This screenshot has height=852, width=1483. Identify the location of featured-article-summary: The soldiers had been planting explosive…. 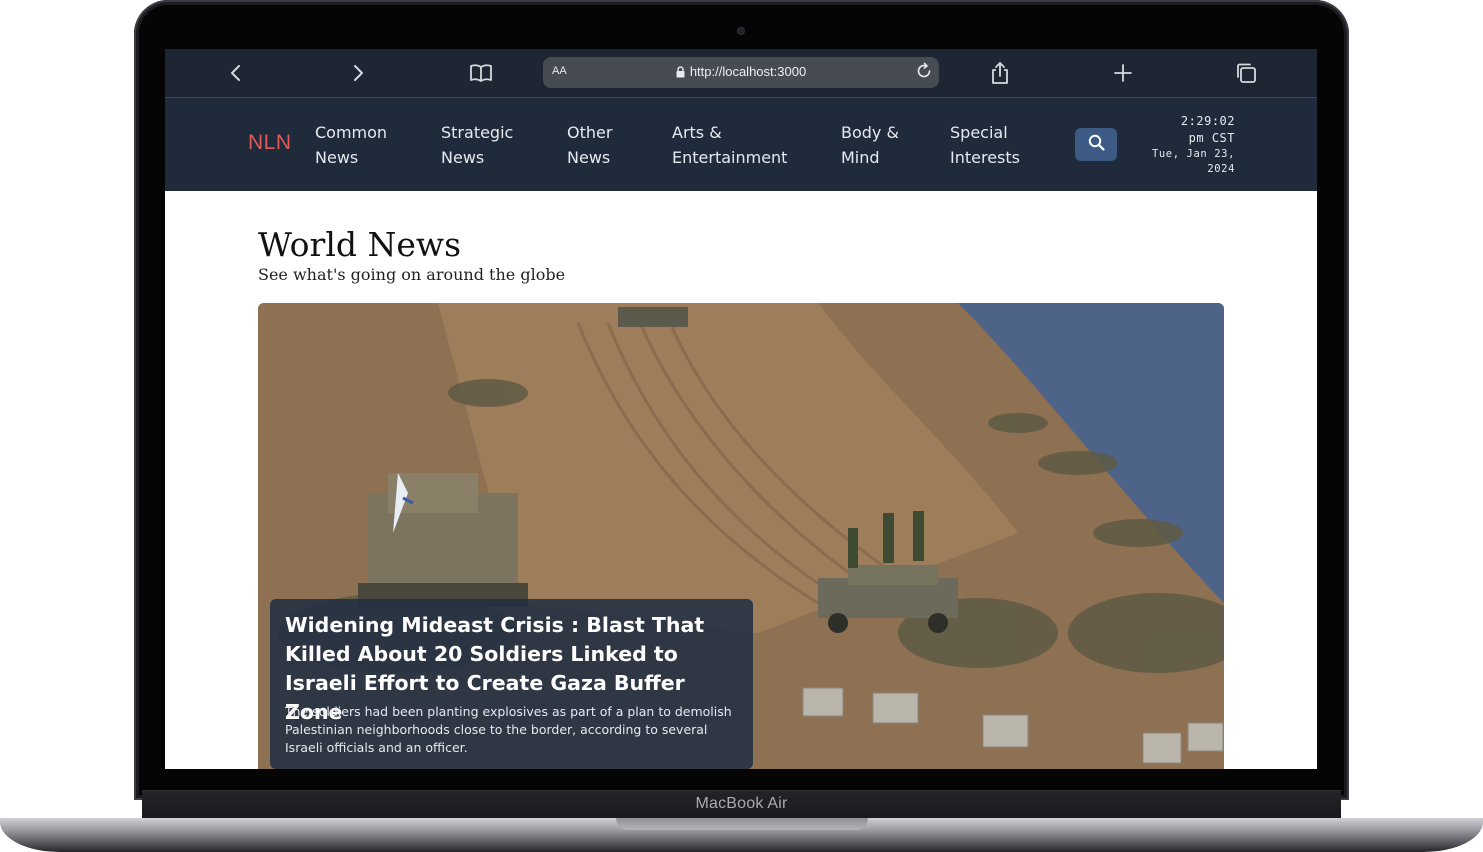
(508, 729).